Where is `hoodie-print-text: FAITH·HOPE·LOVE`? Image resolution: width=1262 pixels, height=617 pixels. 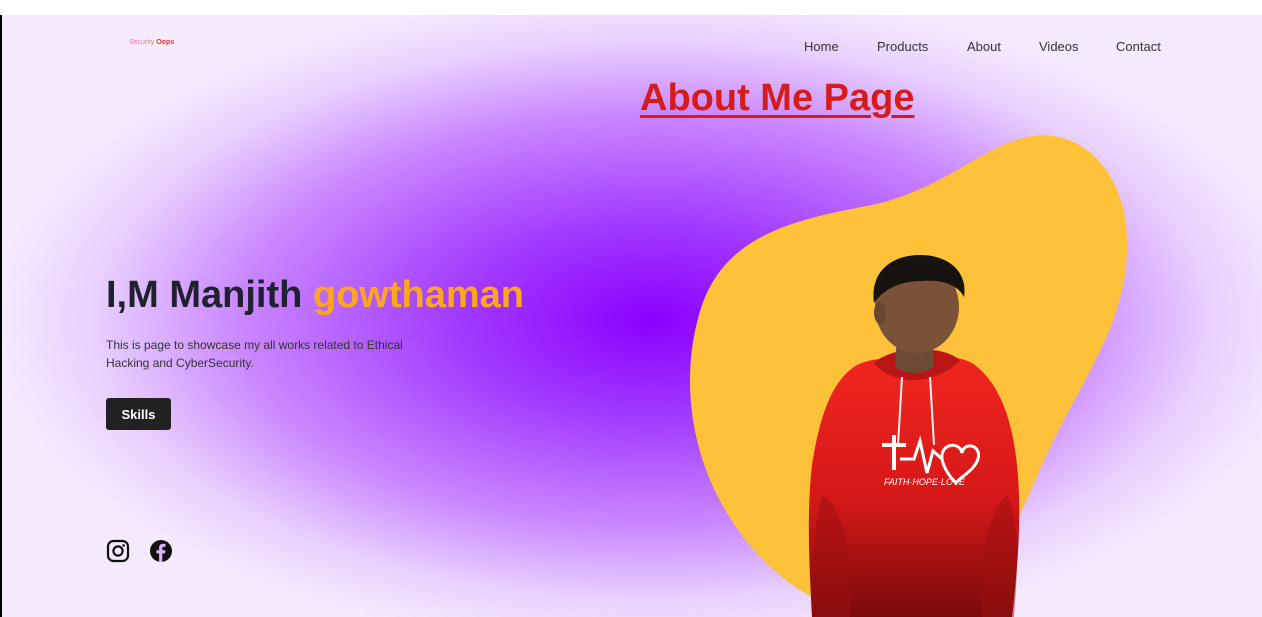 hoodie-print-text: FAITH·HOPE·LOVE is located at coordinates (925, 482).